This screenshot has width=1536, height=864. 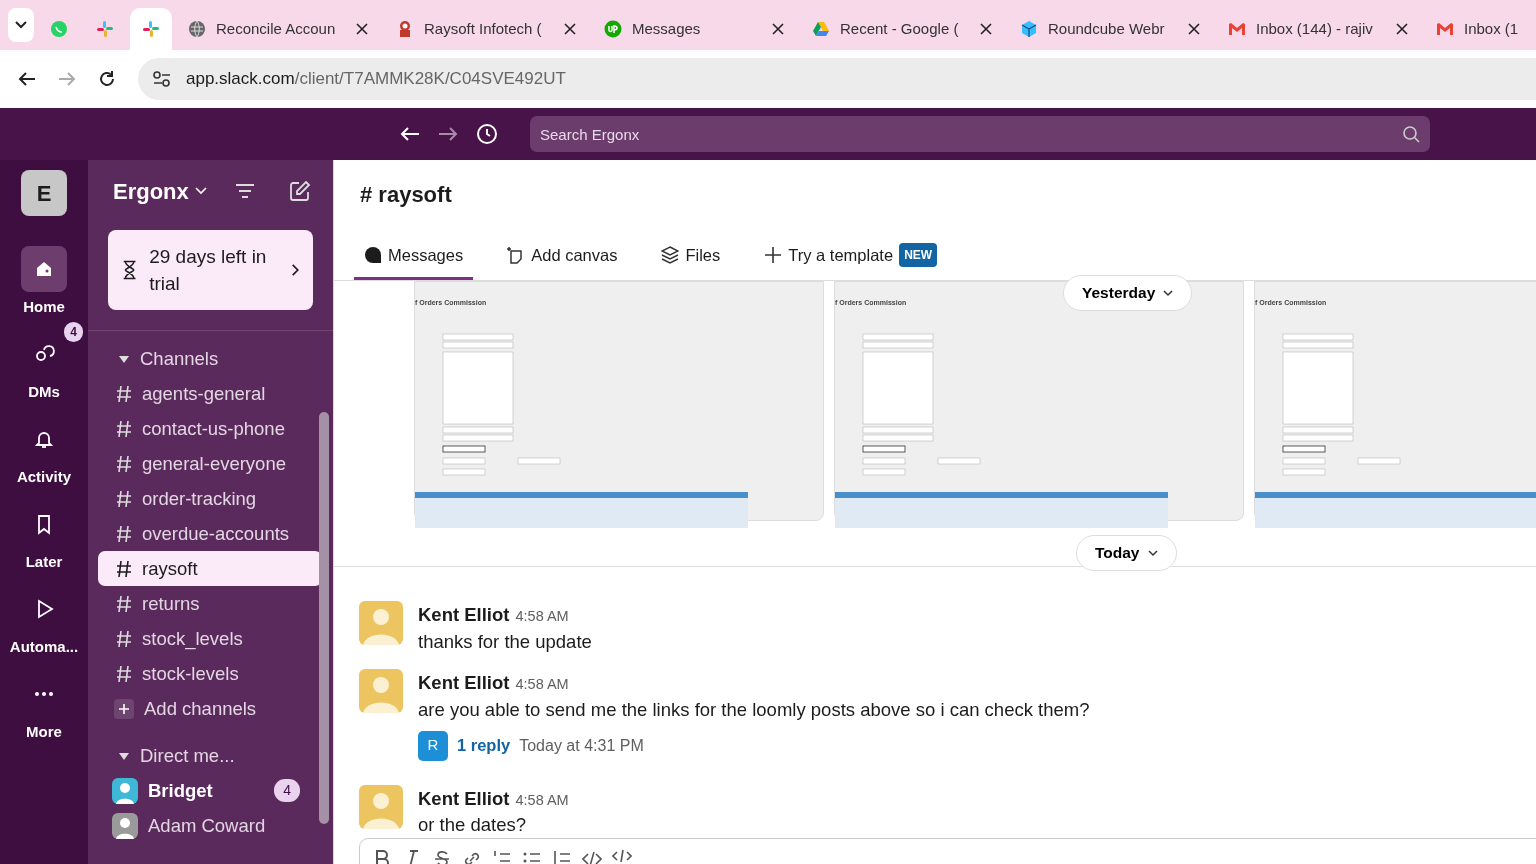 What do you see at coordinates (448, 134) in the screenshot?
I see `forward-arrow-icon` at bounding box center [448, 134].